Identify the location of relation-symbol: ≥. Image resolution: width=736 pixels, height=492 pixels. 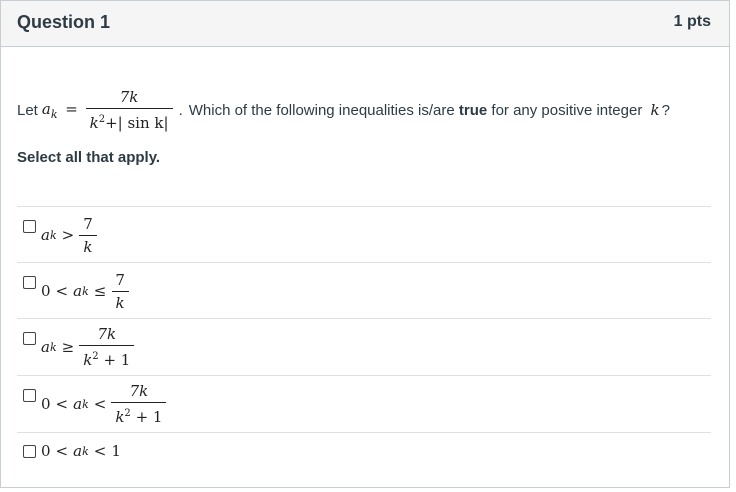
(68, 347).